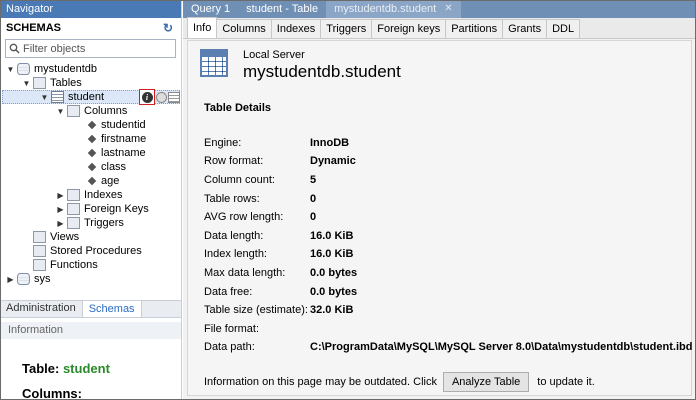  Describe the element at coordinates (228, 292) in the screenshot. I see `detail-label: Data free:` at that location.